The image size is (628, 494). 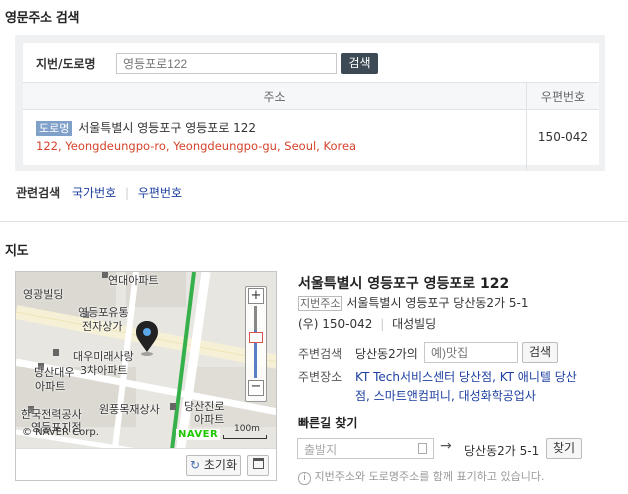 I want to click on col-address: 주소, so click(x=274, y=97).